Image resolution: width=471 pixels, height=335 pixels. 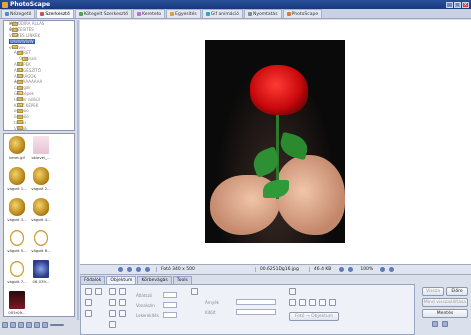 What do you see at coordinates (445, 313) in the screenshot?
I see `save-button: Mentés` at bounding box center [445, 313].